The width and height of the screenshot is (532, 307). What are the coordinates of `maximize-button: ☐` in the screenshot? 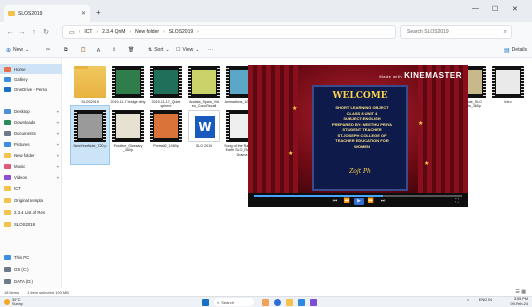 It's located at (495, 9).